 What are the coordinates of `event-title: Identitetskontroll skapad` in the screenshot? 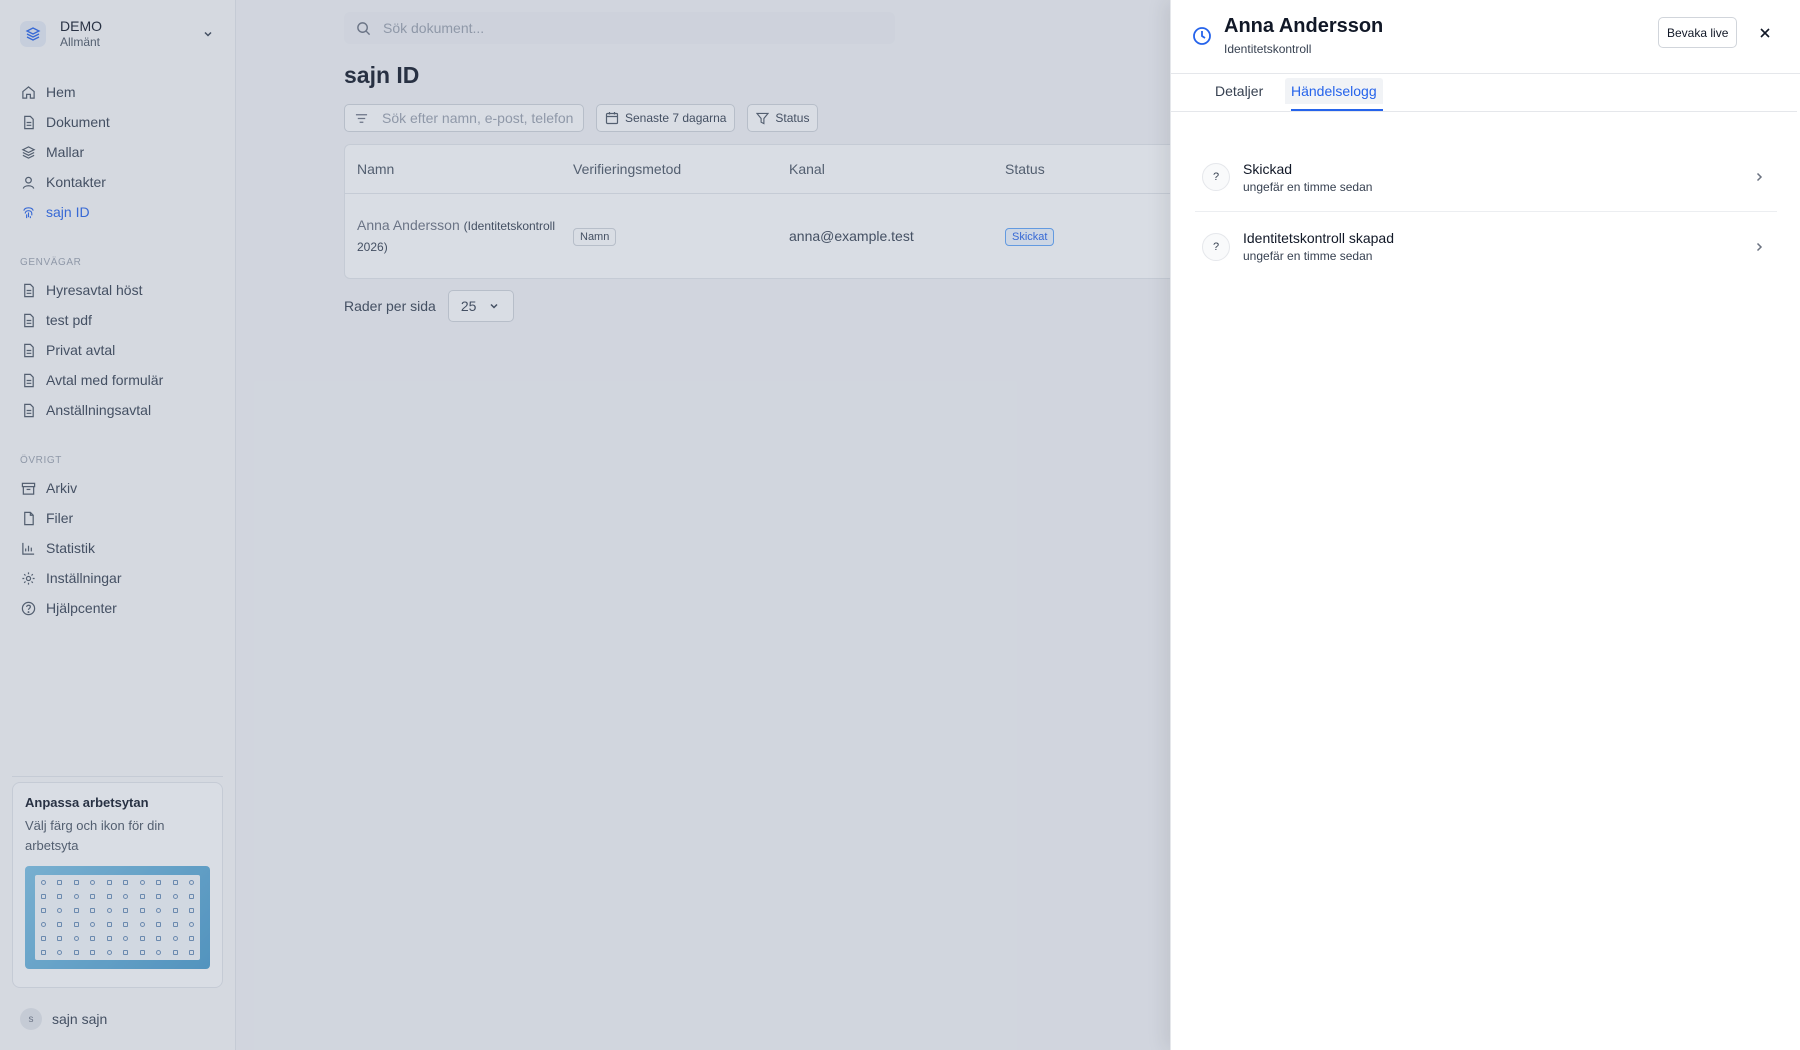 It's located at (1318, 238).